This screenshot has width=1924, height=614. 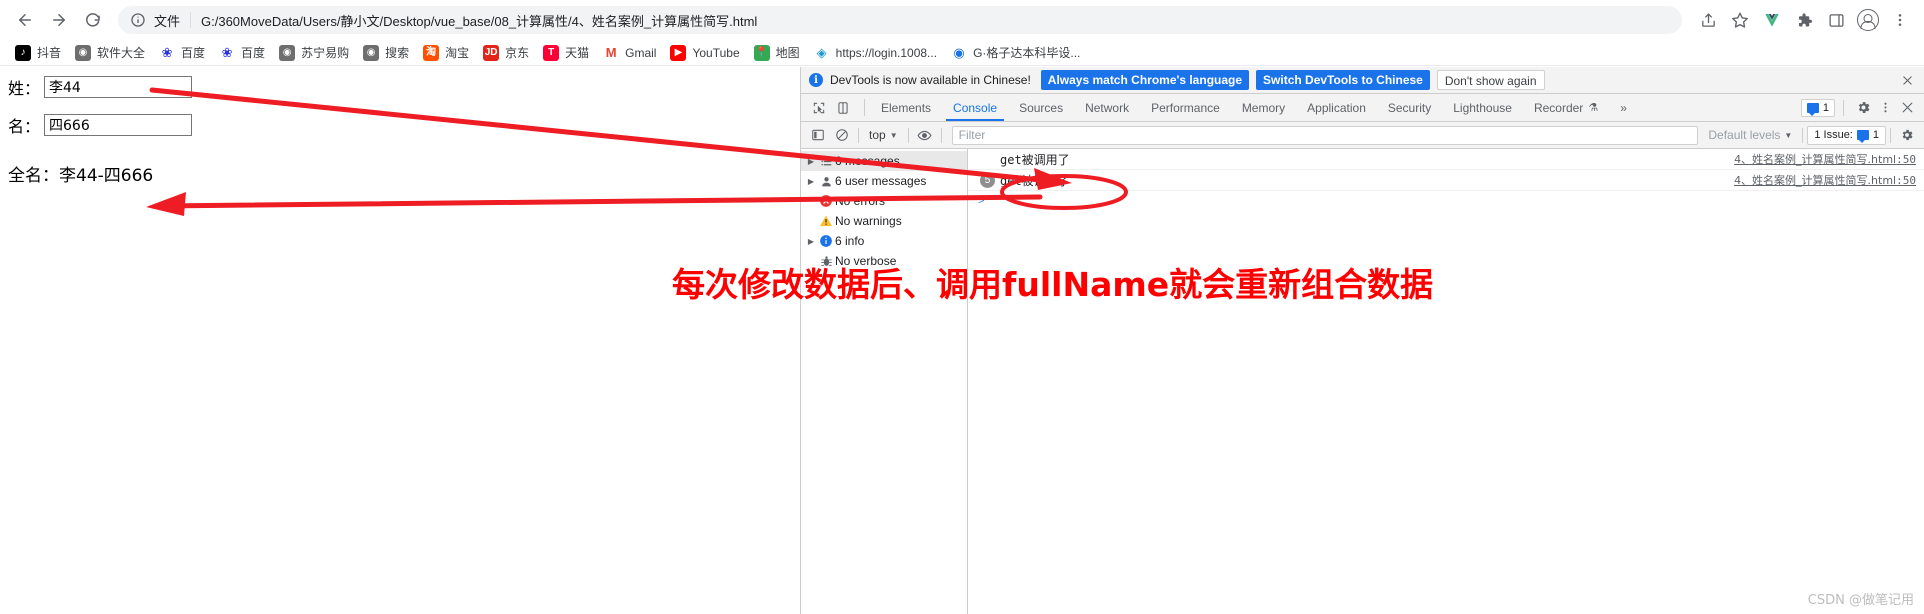 I want to click on tab-lighthouse: Lighthouse, so click(x=1482, y=107).